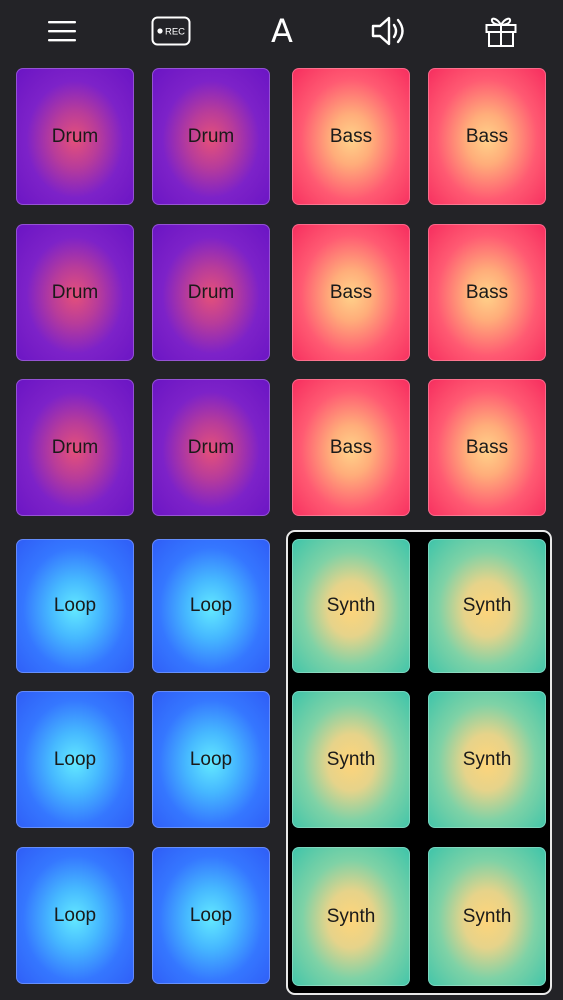 Image resolution: width=563 pixels, height=1000 pixels. I want to click on hamburger-menu-icon, so click(62, 31).